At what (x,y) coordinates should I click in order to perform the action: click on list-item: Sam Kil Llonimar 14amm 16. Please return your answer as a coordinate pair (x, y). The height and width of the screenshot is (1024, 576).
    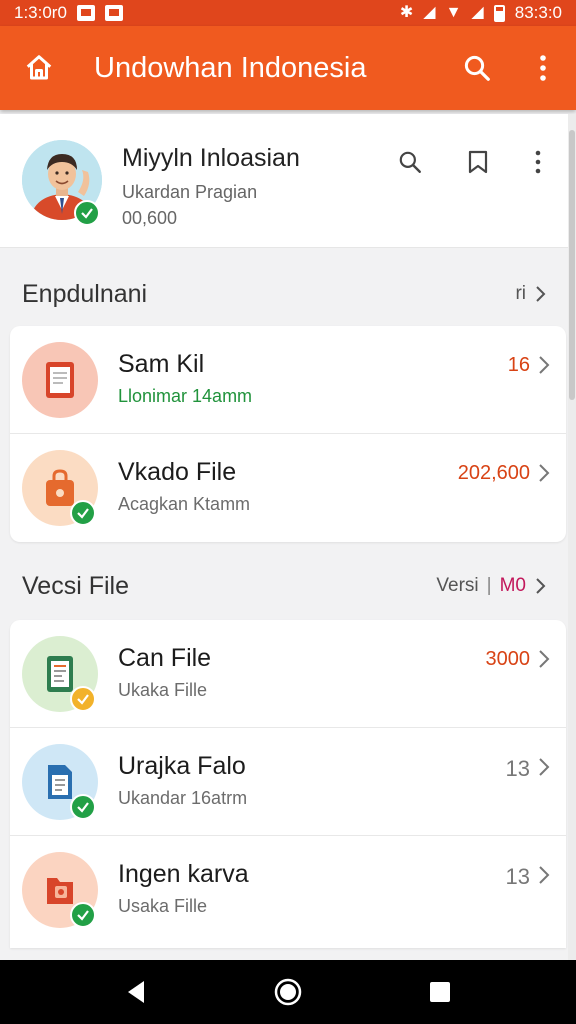
    Looking at the image, I should click on (288, 380).